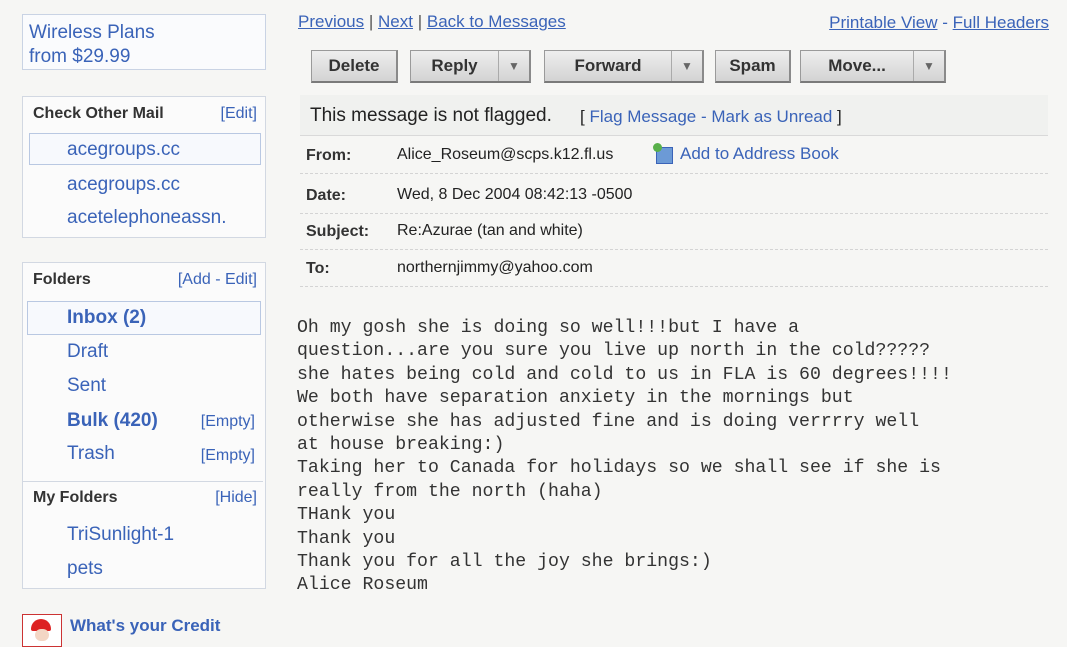 This screenshot has height=647, width=1067. I want to click on message-nav: Previous | Next | Back to Messages, so click(432, 22).